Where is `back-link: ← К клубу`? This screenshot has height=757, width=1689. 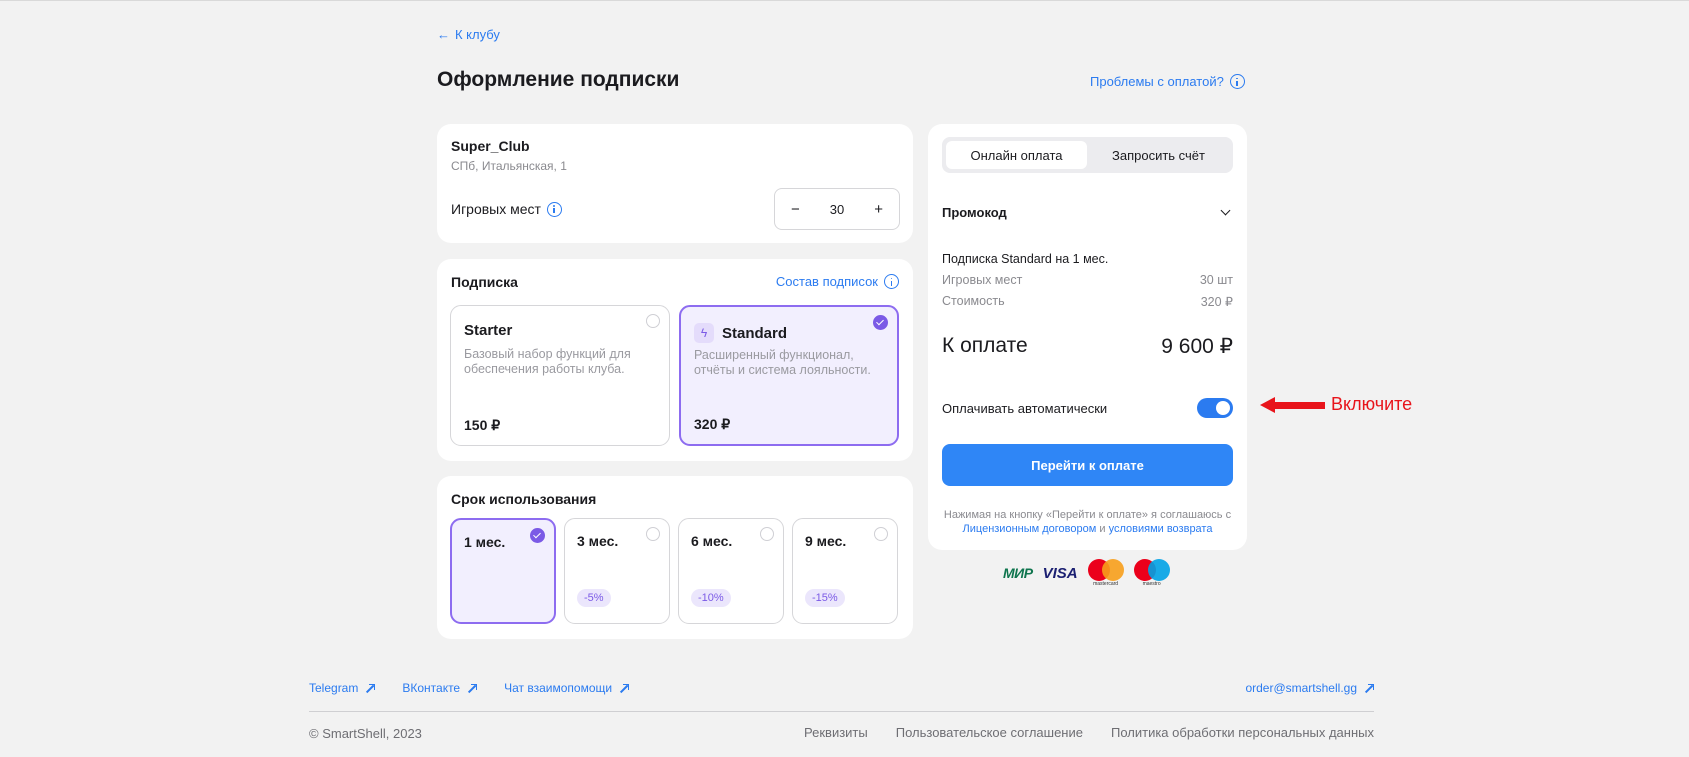
back-link: ← К клубу is located at coordinates (468, 34).